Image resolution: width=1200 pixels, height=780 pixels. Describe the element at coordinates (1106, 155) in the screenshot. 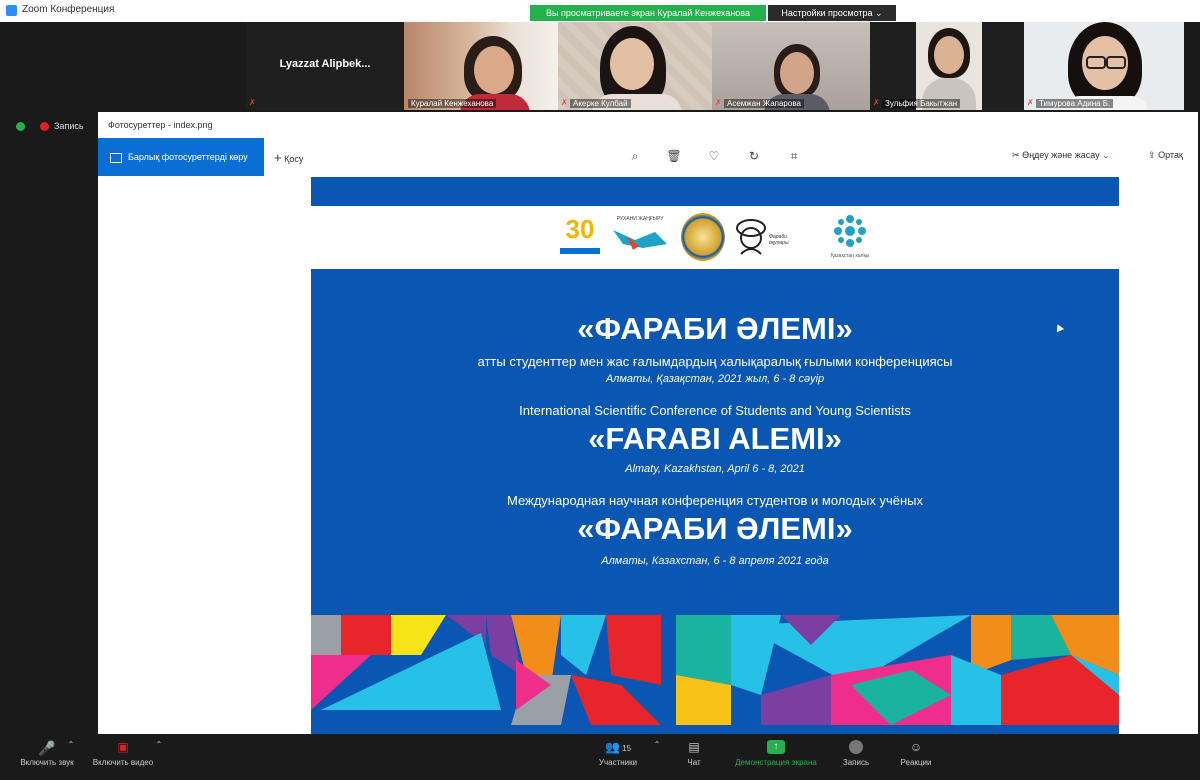

I see `chevron-down-icon: ⌄` at that location.